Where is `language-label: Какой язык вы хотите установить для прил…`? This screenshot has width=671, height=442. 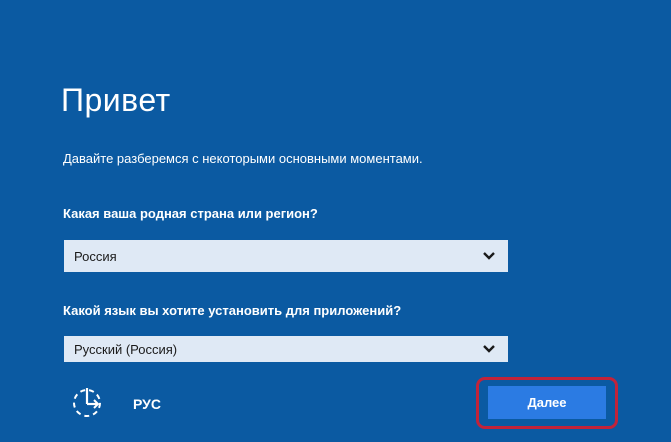 language-label: Какой язык вы хотите установить для прил… is located at coordinates (232, 310).